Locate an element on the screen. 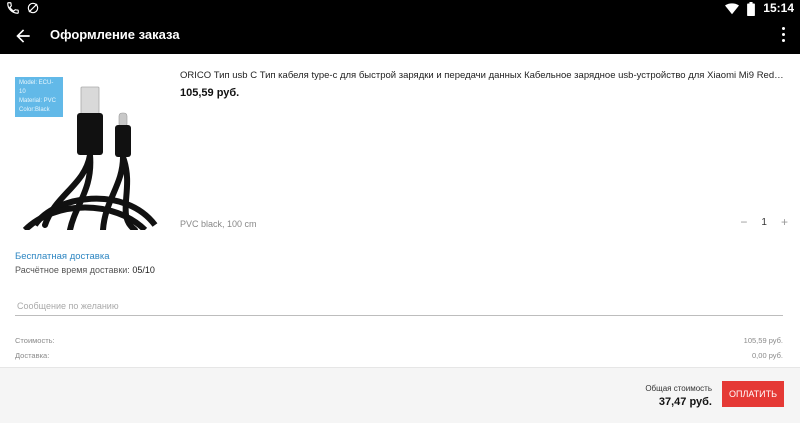  quantity-value: 1 is located at coordinates (764, 222).